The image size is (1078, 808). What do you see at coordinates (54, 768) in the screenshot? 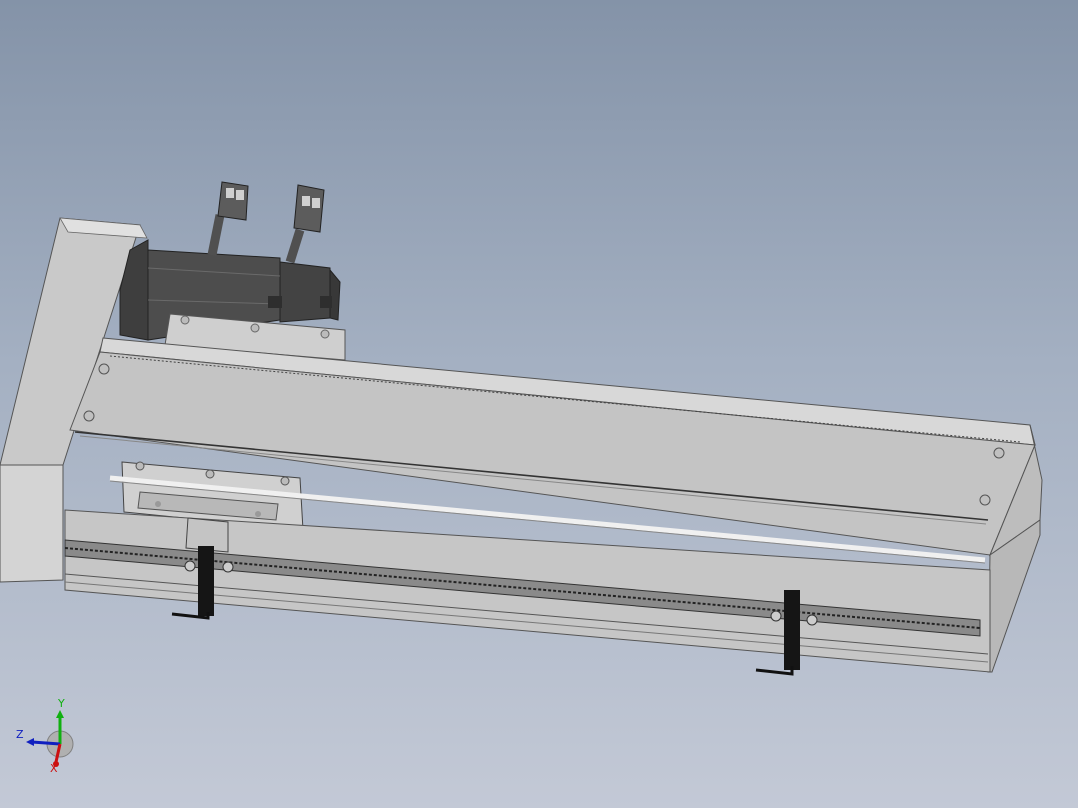
I see `x-axis-label: X` at bounding box center [54, 768].